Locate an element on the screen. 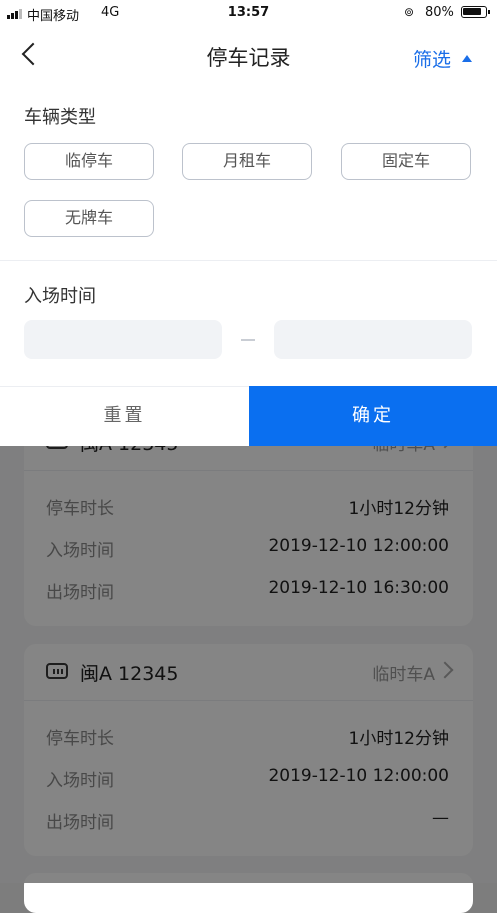 The height and width of the screenshot is (913, 497). section-divider is located at coordinates (248, 260).